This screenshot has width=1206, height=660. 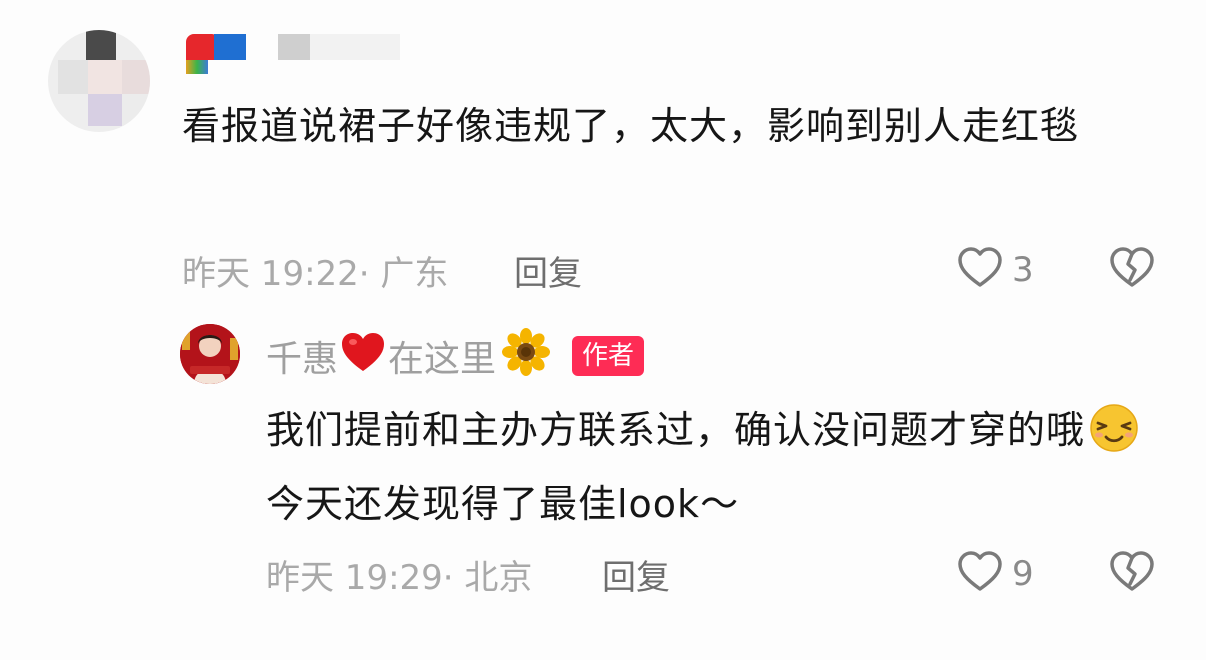 I want to click on author-name: 千惠 在这里, so click(x=408, y=356).